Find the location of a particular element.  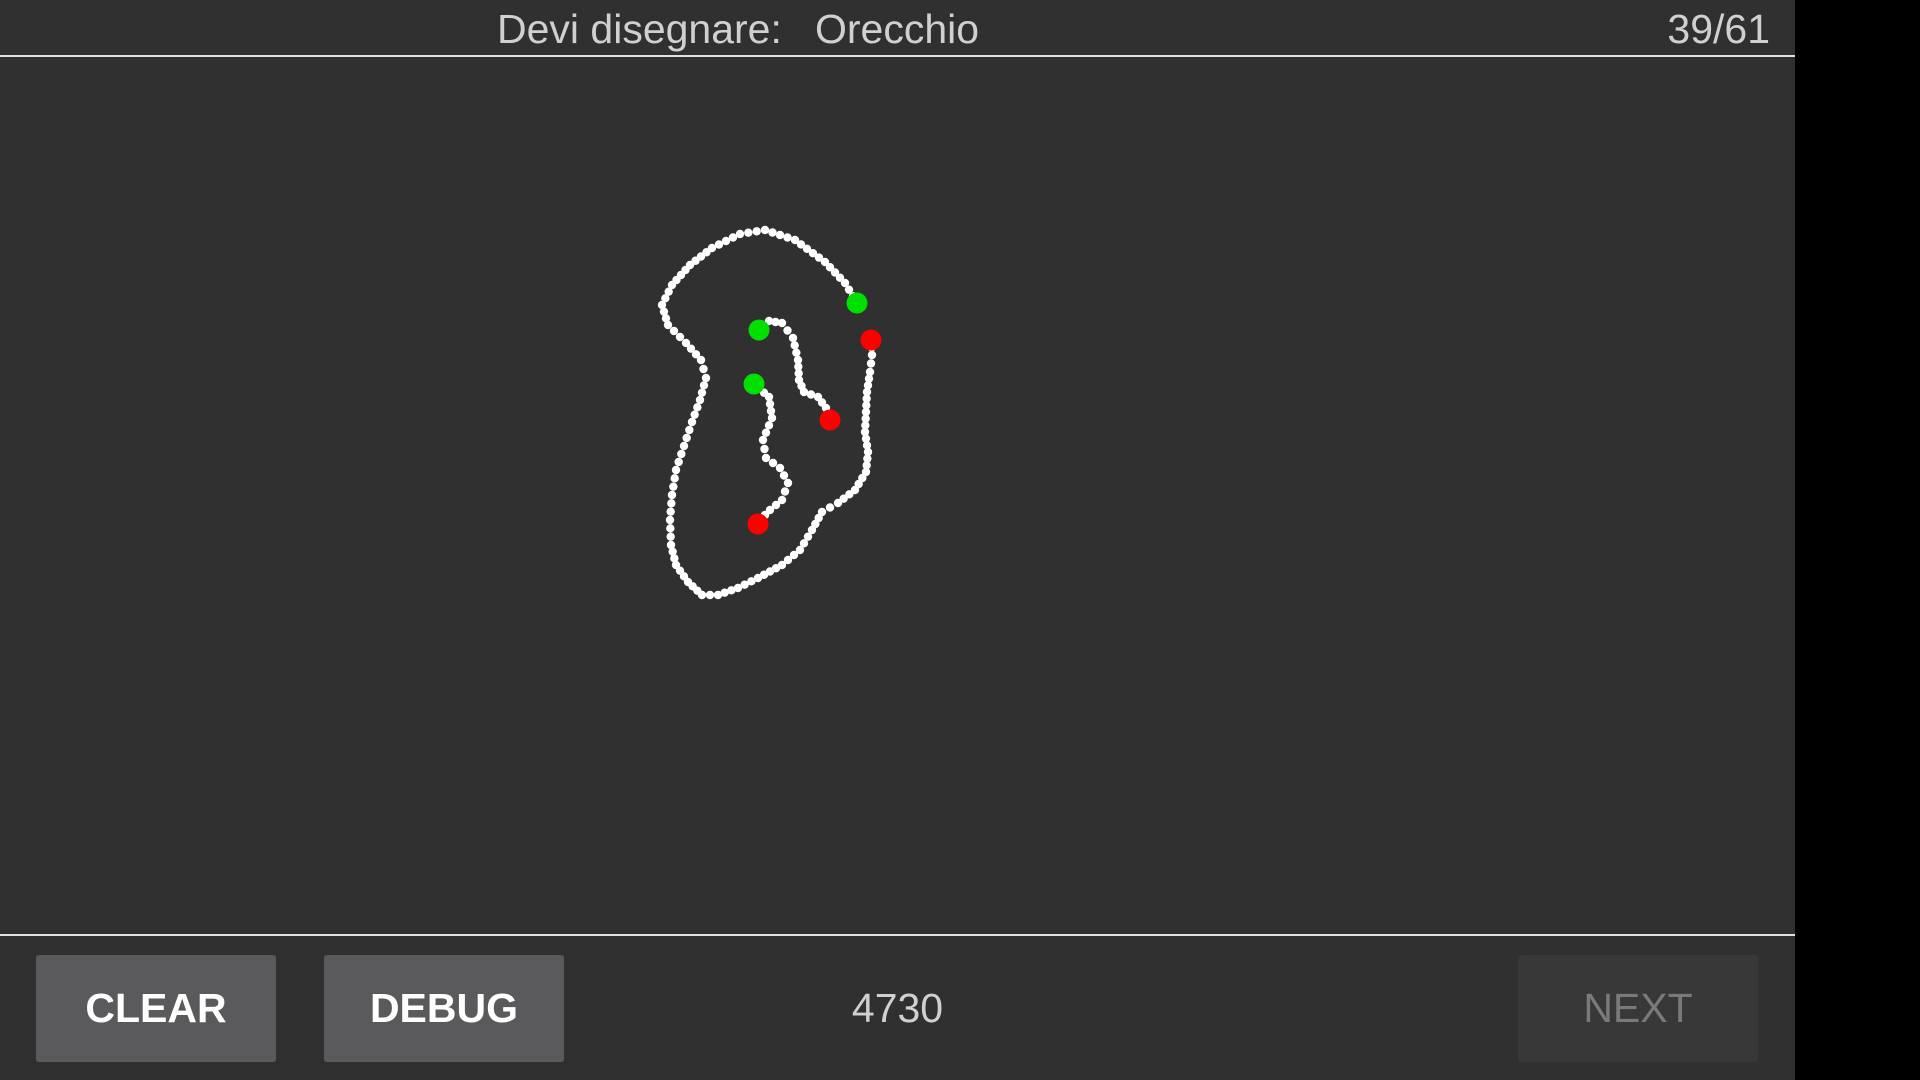

bottom-bar: CLEAR DEBUG 4730 NEXT is located at coordinates (897, 1007).